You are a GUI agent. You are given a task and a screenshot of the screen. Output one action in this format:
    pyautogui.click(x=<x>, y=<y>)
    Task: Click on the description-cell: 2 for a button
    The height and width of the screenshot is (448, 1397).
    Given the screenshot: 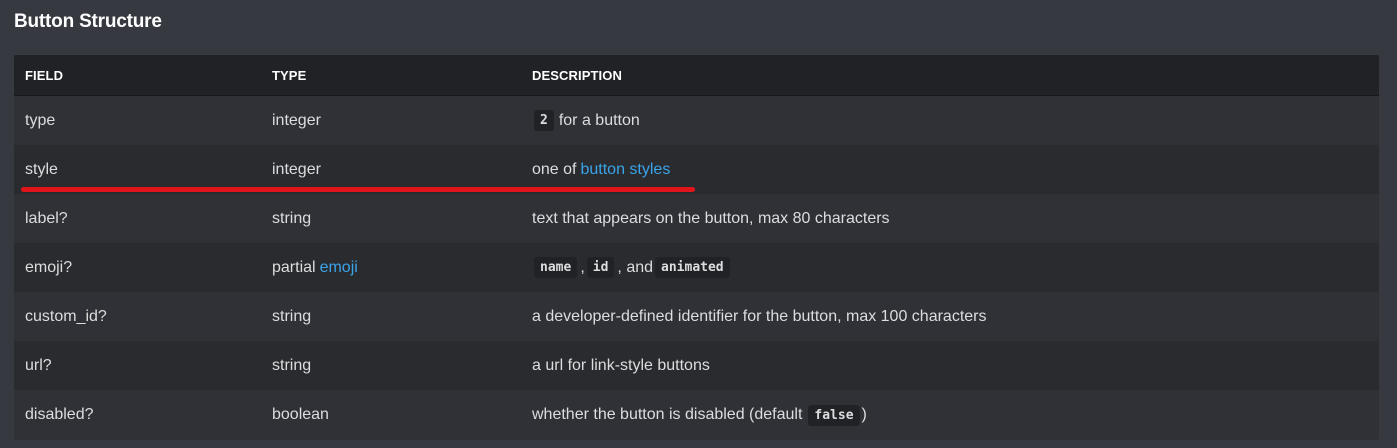 What is the action you would take?
    pyautogui.click(x=586, y=120)
    